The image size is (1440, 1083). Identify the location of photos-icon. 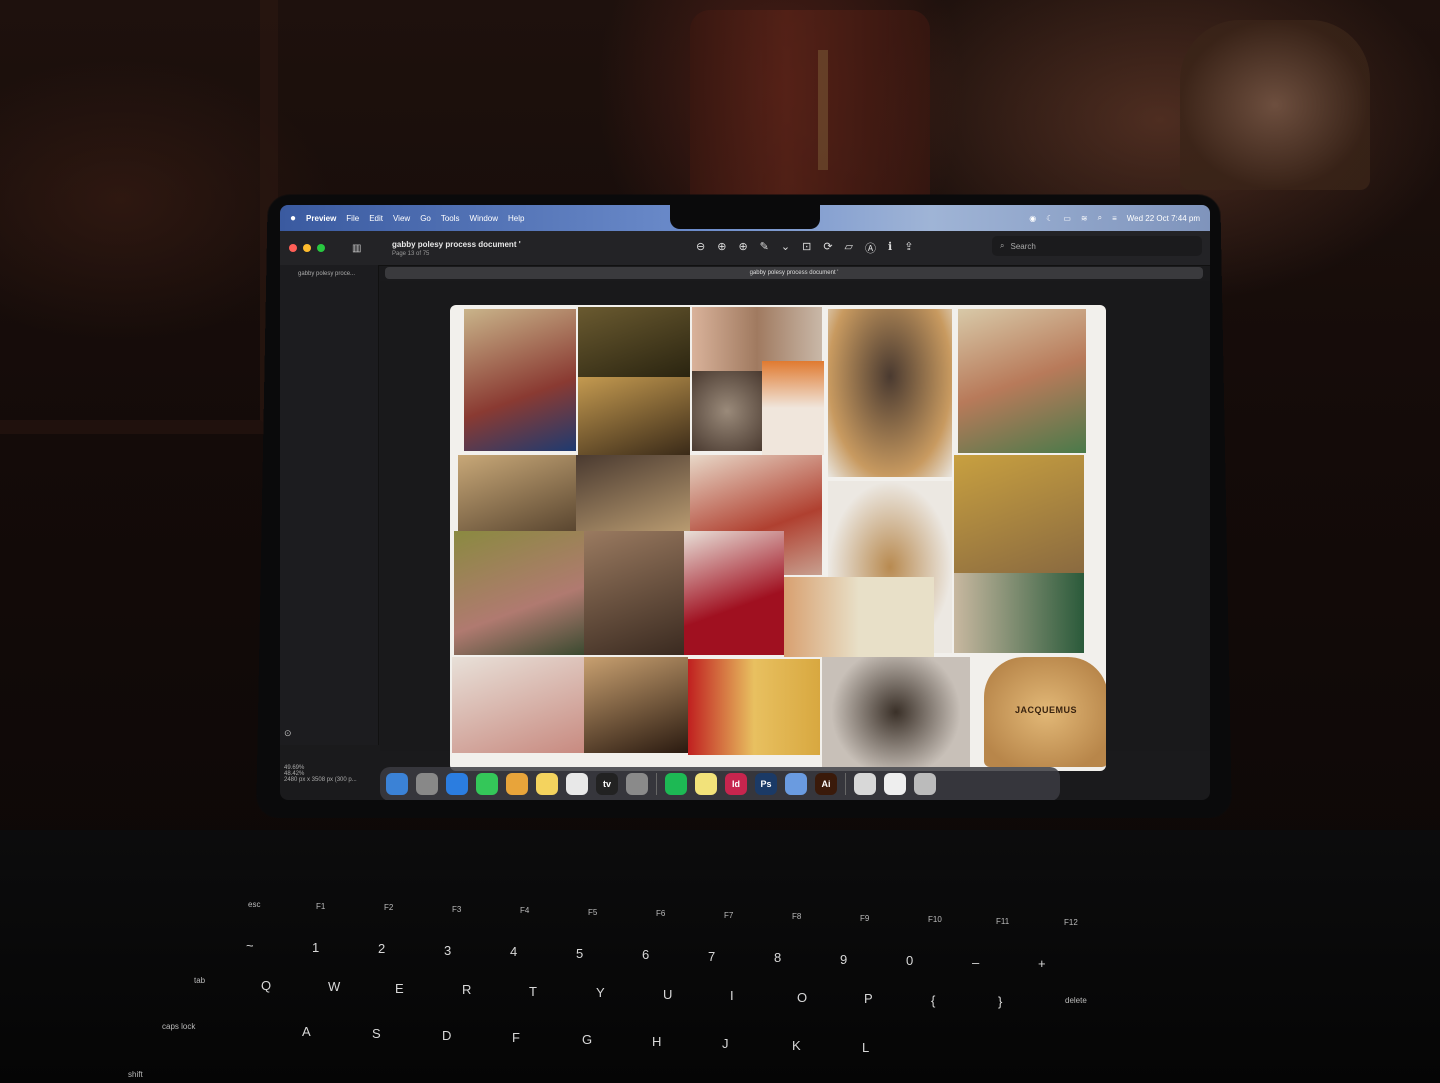
(517, 784).